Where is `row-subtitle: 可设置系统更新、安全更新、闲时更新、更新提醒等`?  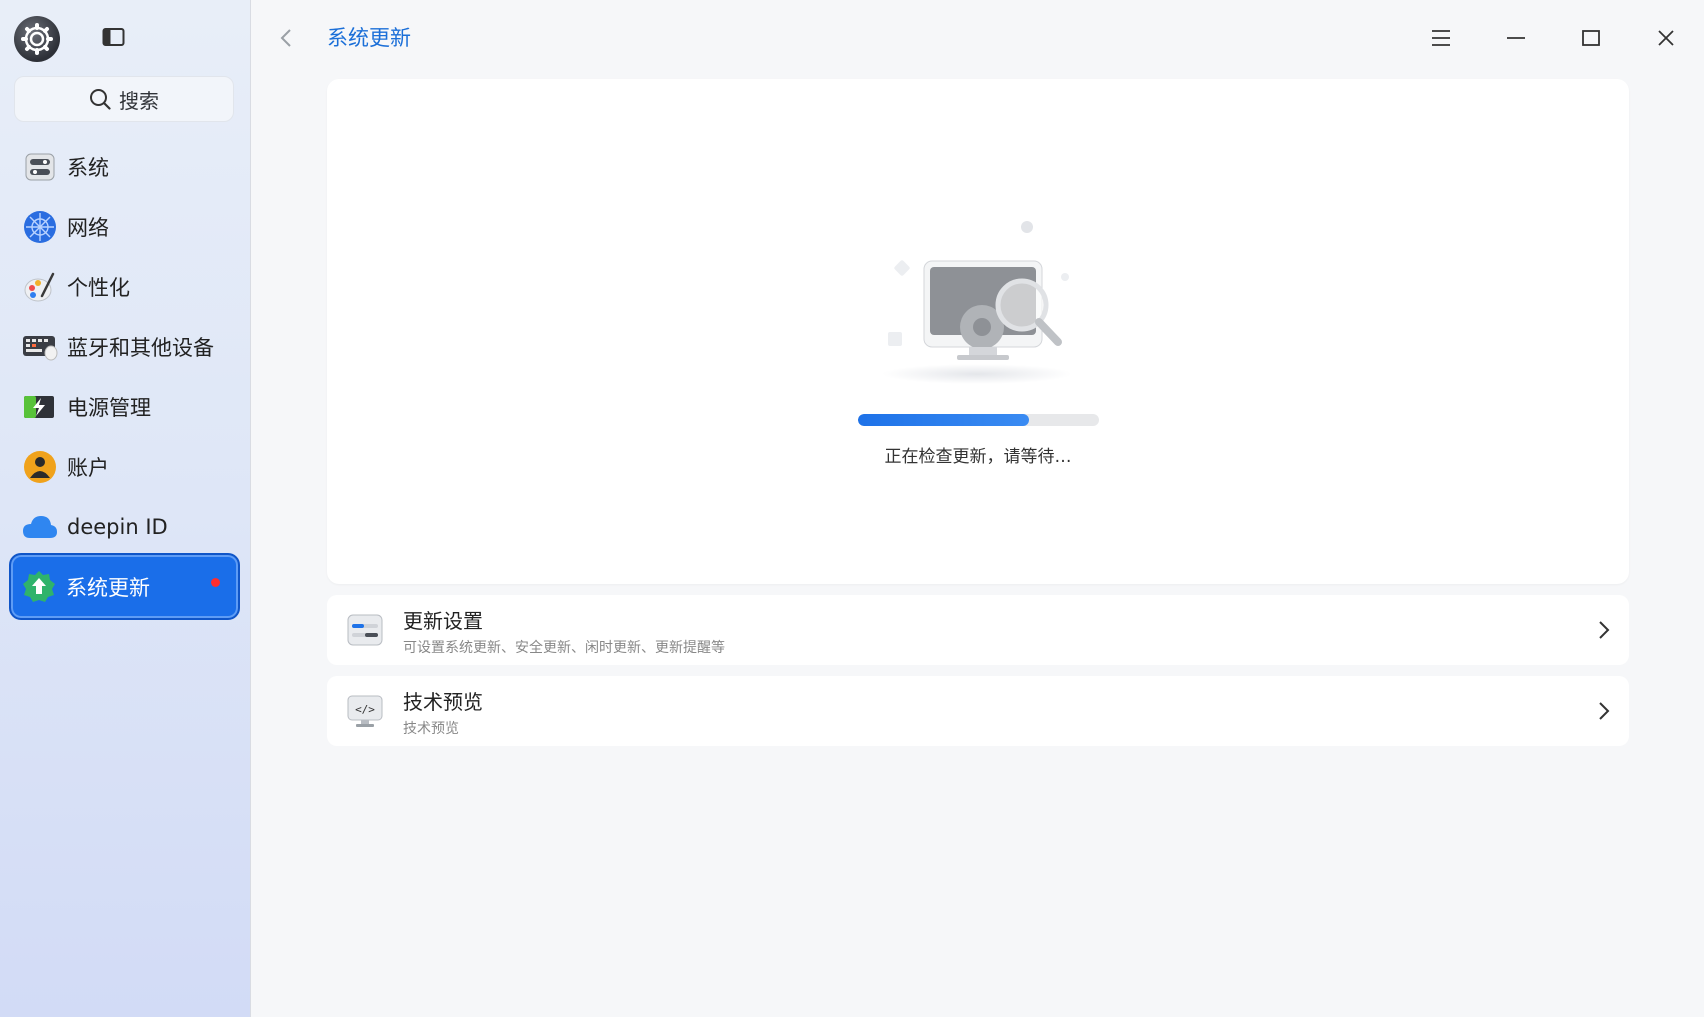
row-subtitle: 可设置系统更新、安全更新、闲时更新、更新提醒等 is located at coordinates (564, 648).